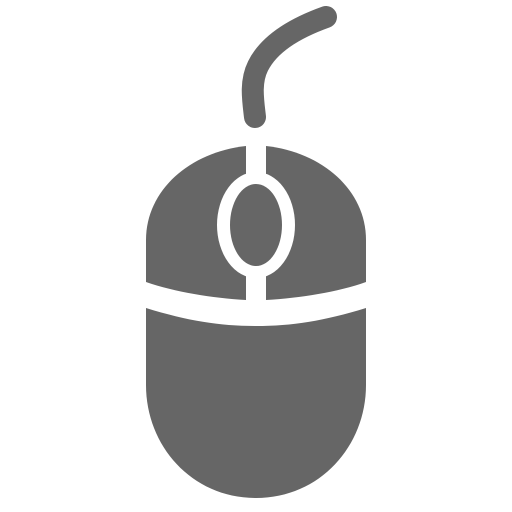 The height and width of the screenshot is (512, 512). I want to click on mouse-cable, so click(289, 67).